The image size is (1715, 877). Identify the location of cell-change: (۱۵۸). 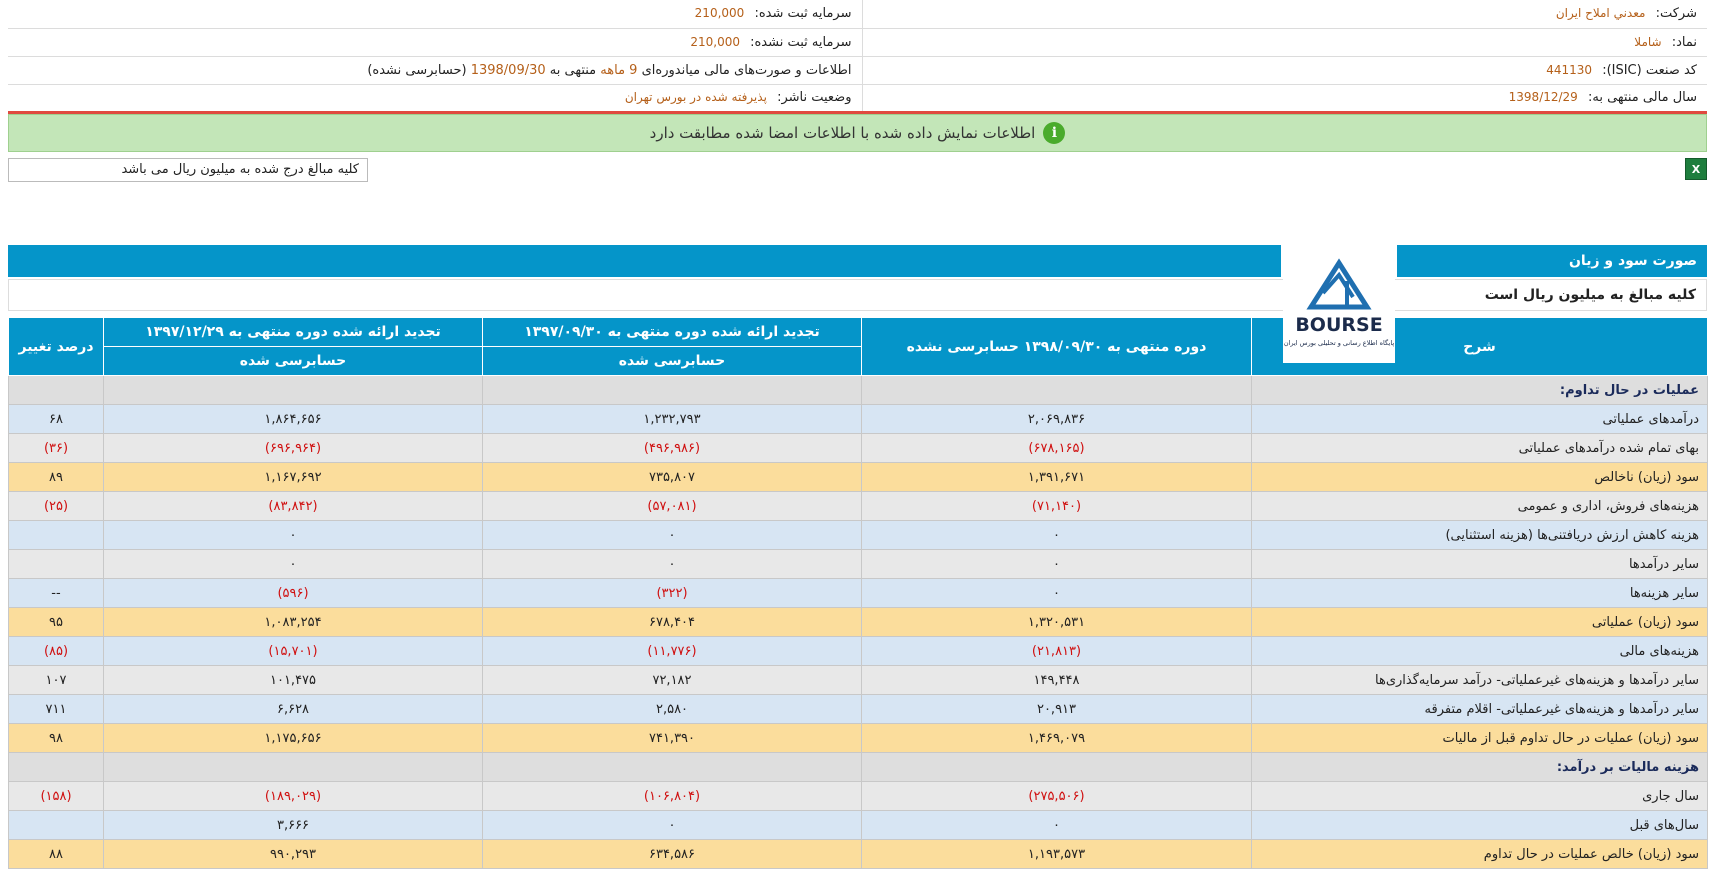
(56, 796).